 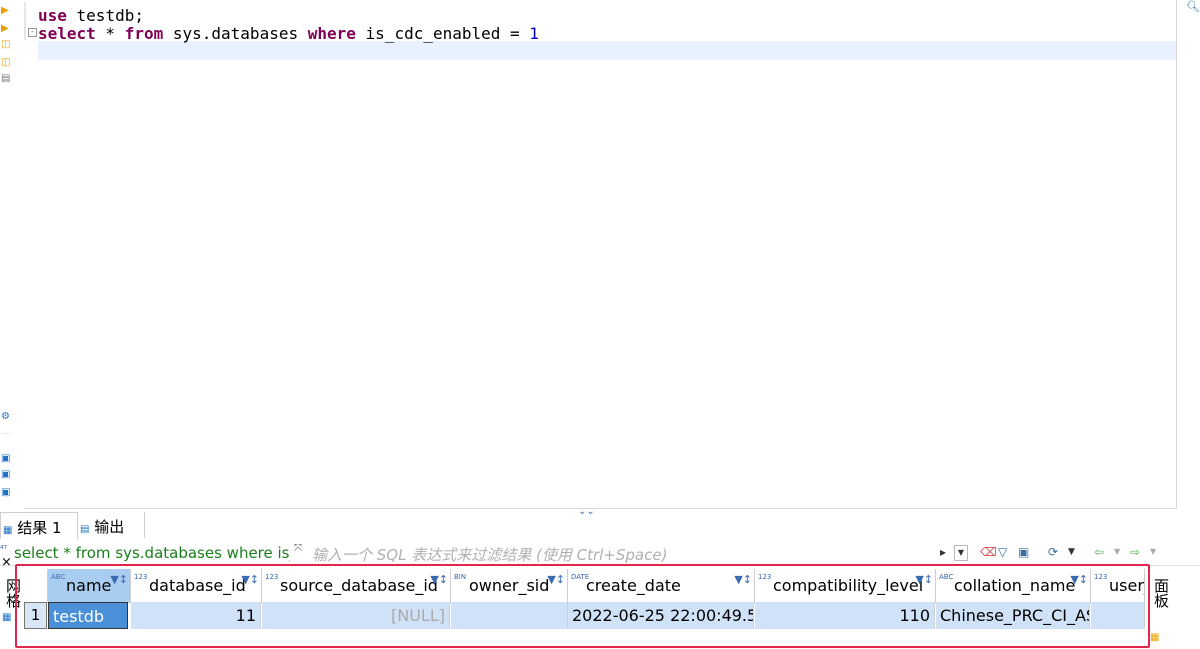 What do you see at coordinates (85, 529) in the screenshot?
I see `output-icon: ▤` at bounding box center [85, 529].